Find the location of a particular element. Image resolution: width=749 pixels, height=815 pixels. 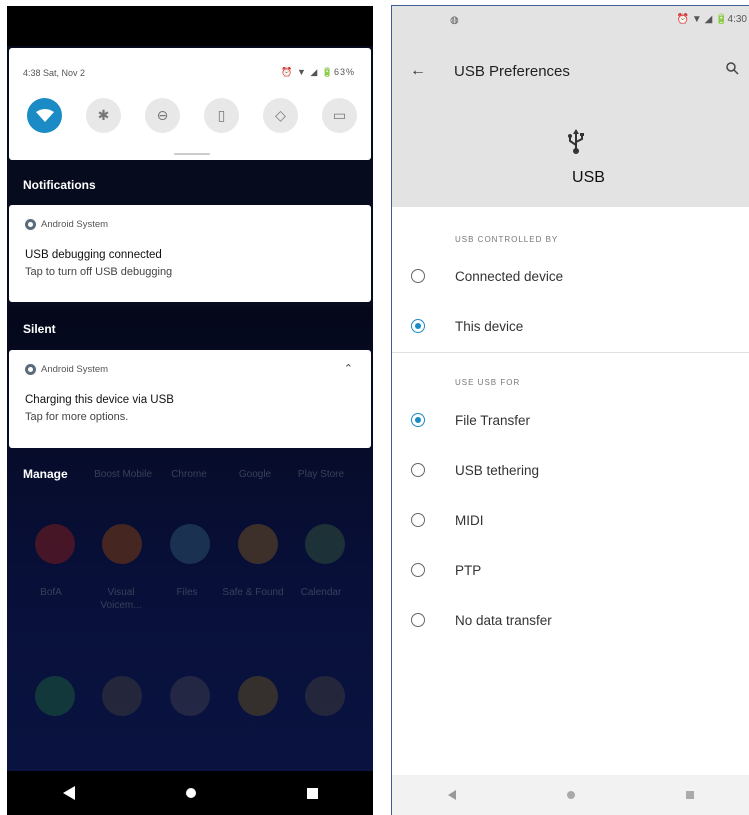

option-label: MIDI is located at coordinates (469, 520).